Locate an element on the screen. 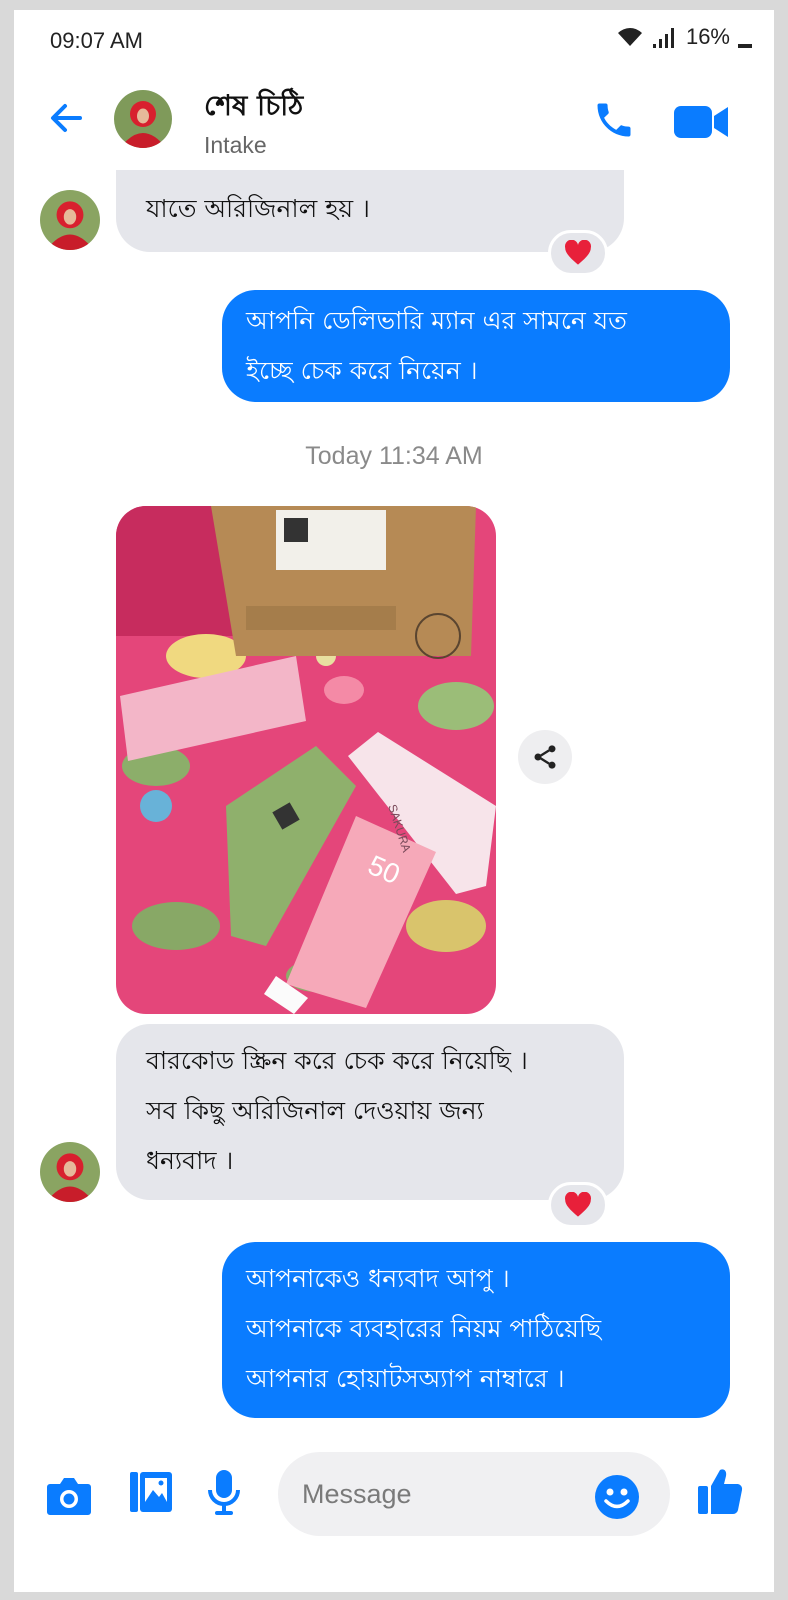 Image resolution: width=788 pixels, height=1600 pixels. microphone-icon is located at coordinates (224, 1492).